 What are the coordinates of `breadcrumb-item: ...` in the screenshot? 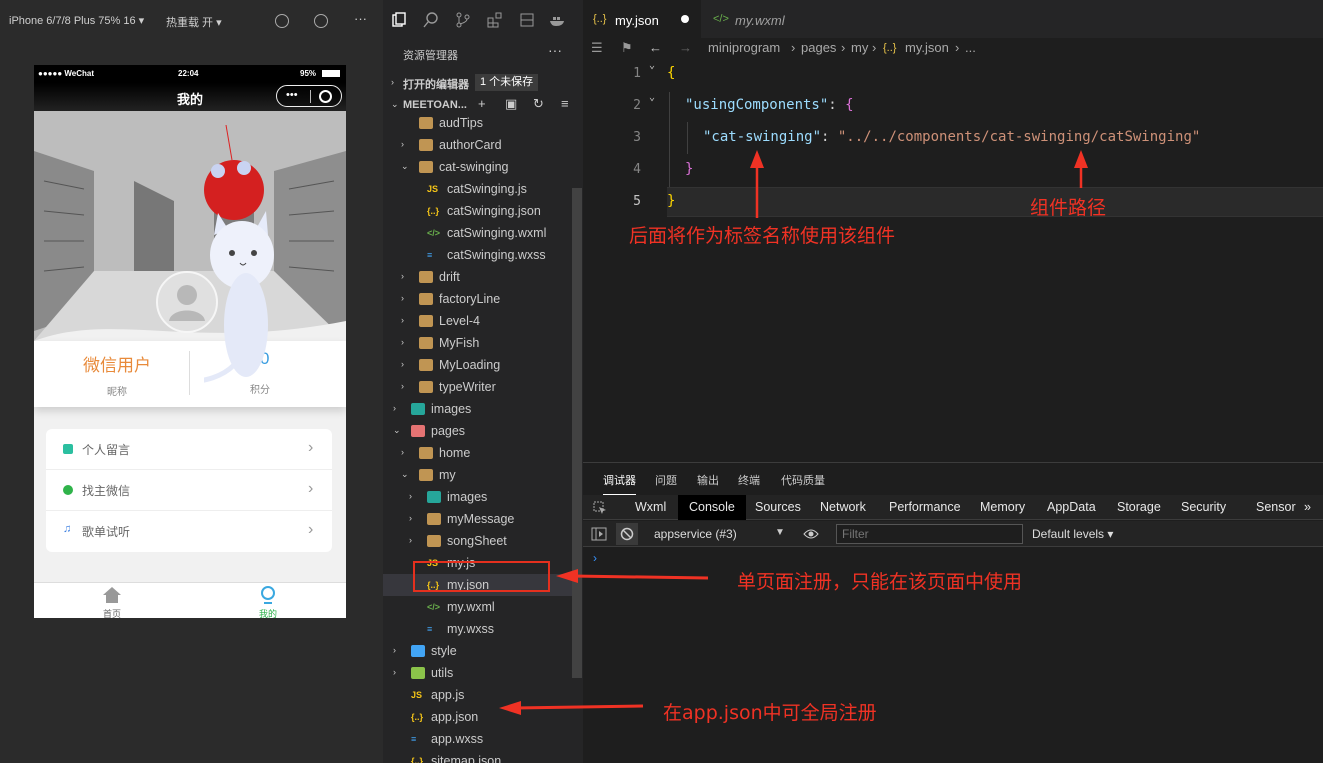 It's located at (970, 47).